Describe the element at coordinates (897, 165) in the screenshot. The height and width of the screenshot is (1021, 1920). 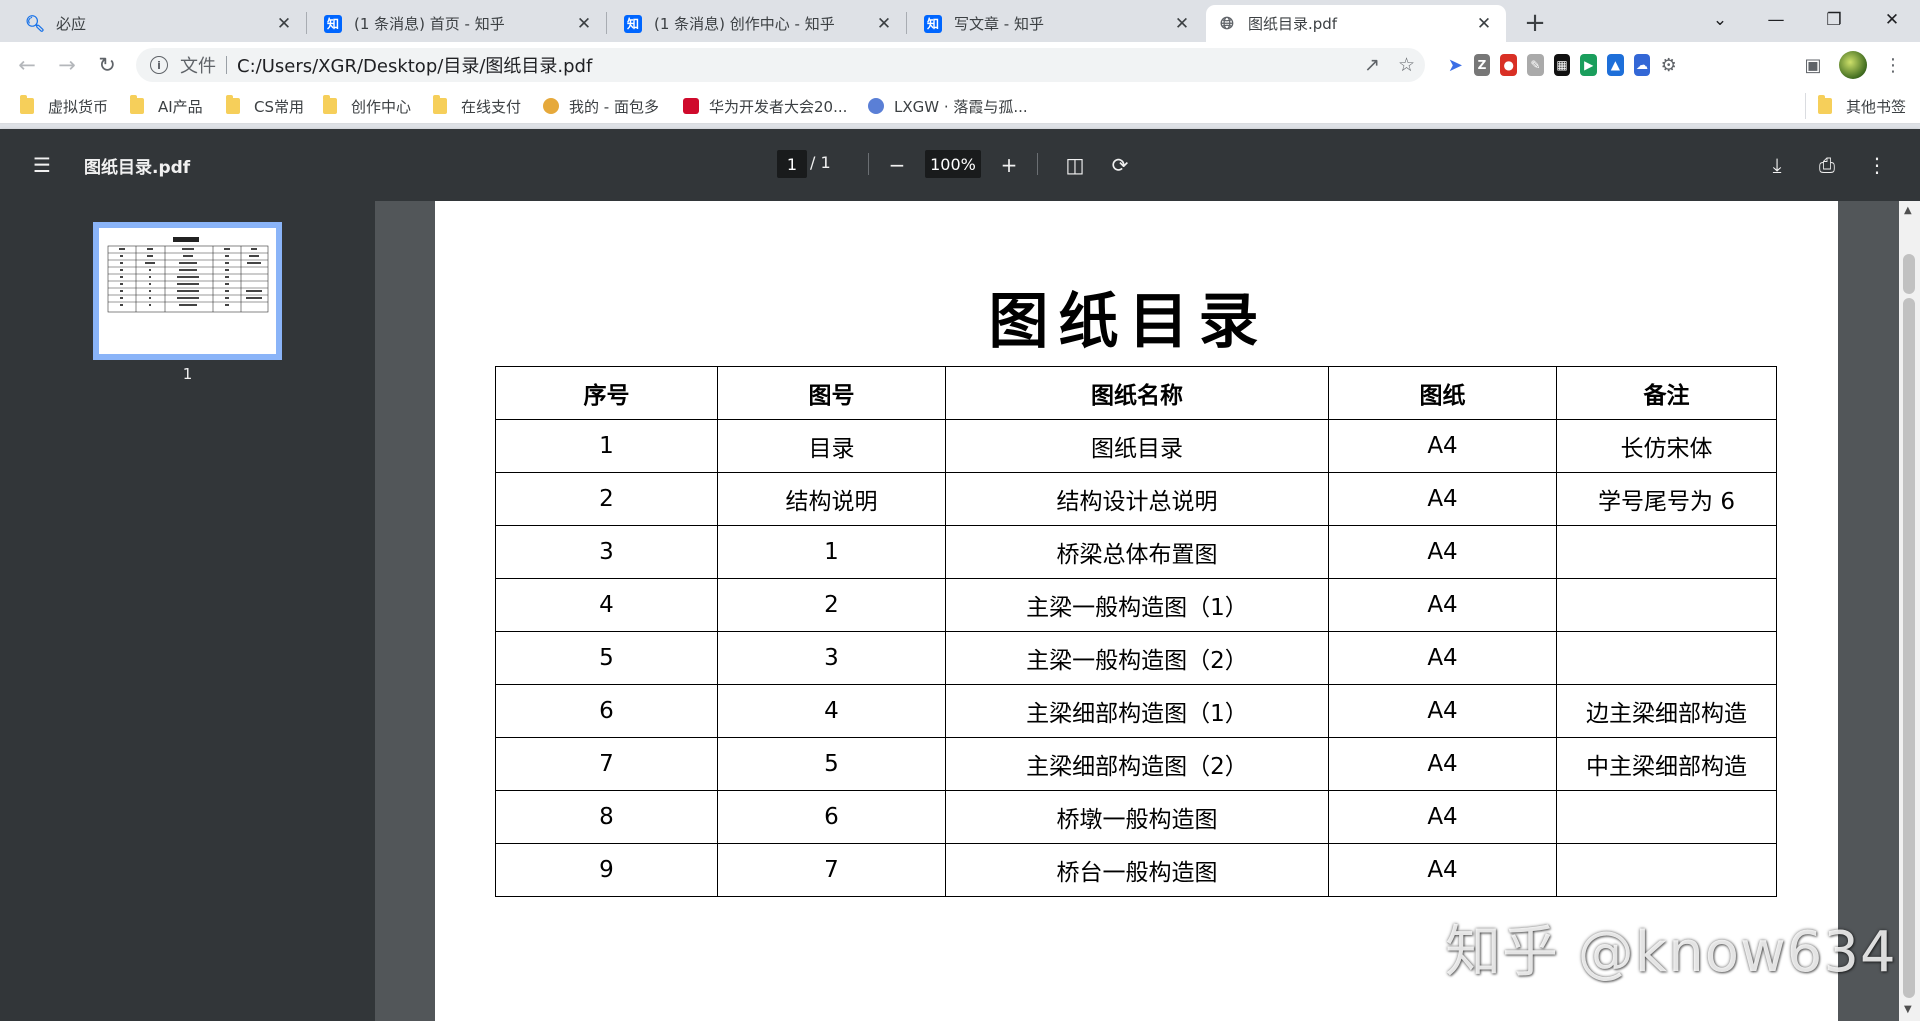
I see `zoom-out-icon: −` at that location.